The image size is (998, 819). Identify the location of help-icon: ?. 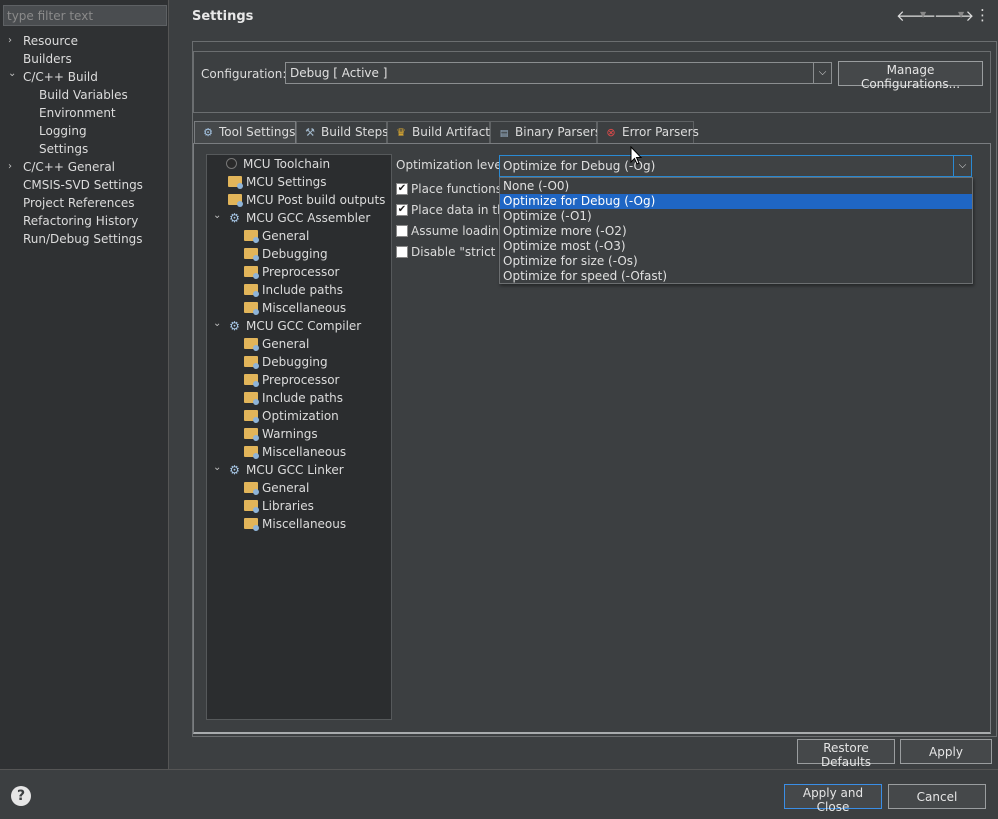
(21, 796).